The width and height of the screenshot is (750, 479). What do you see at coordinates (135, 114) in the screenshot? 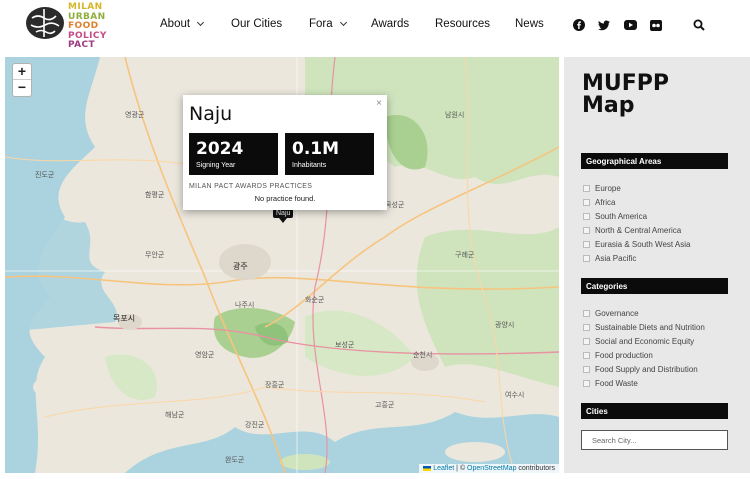
I see `svg-text: 영광군` at bounding box center [135, 114].